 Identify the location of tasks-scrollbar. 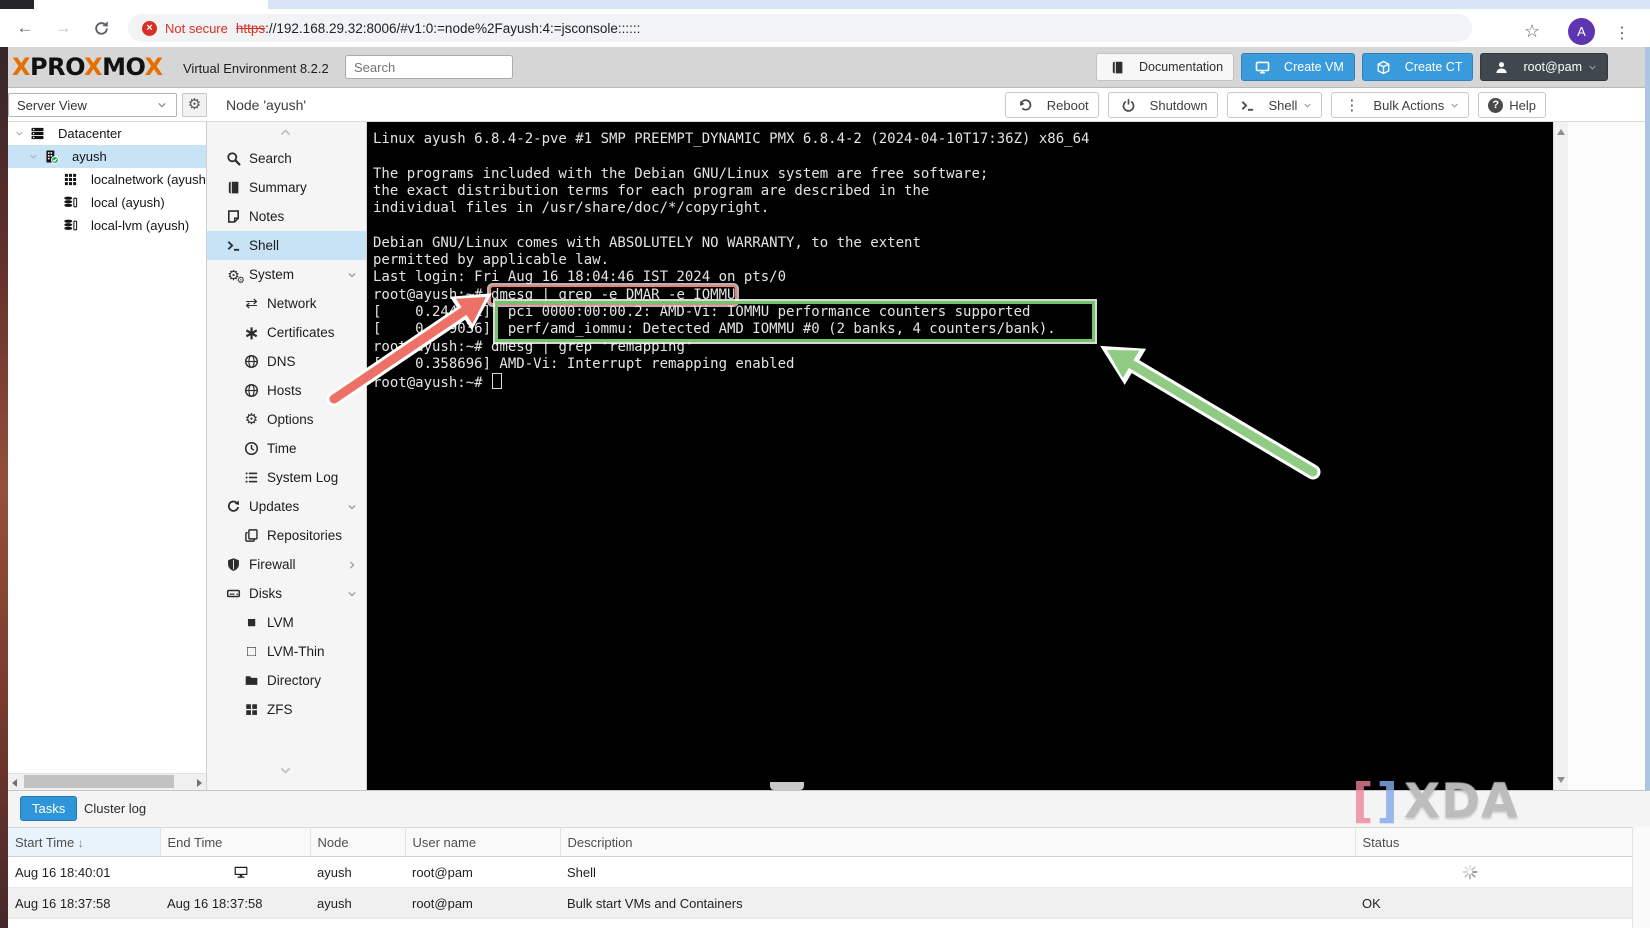
(1641, 877).